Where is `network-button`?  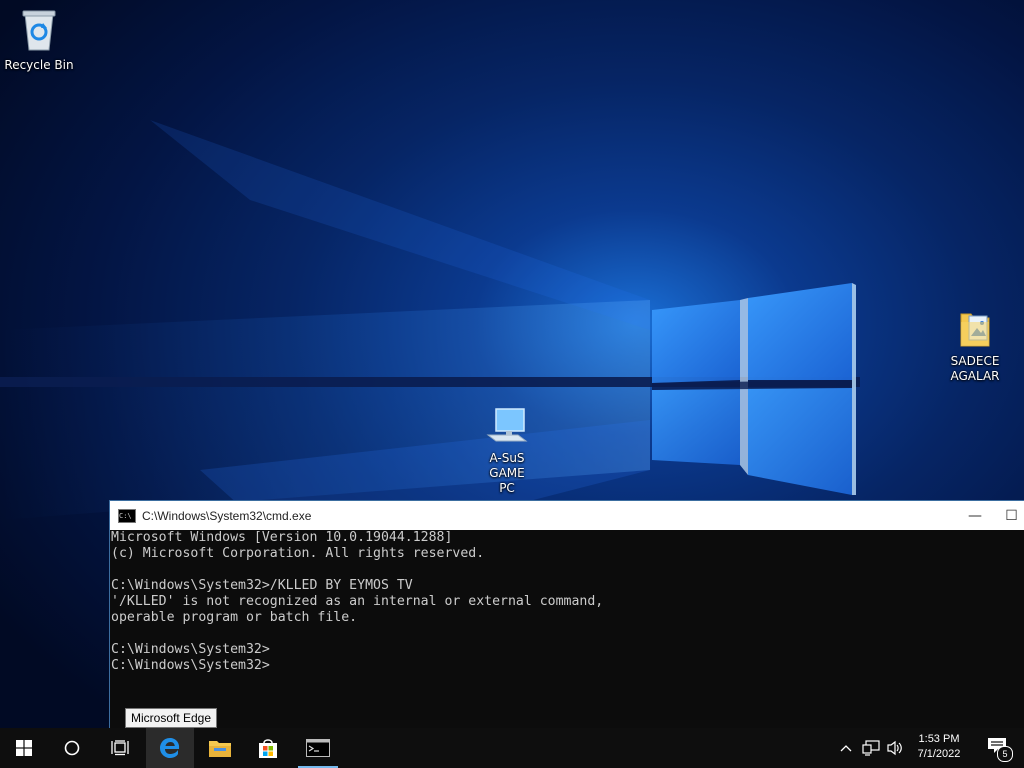
network-button is located at coordinates (871, 748).